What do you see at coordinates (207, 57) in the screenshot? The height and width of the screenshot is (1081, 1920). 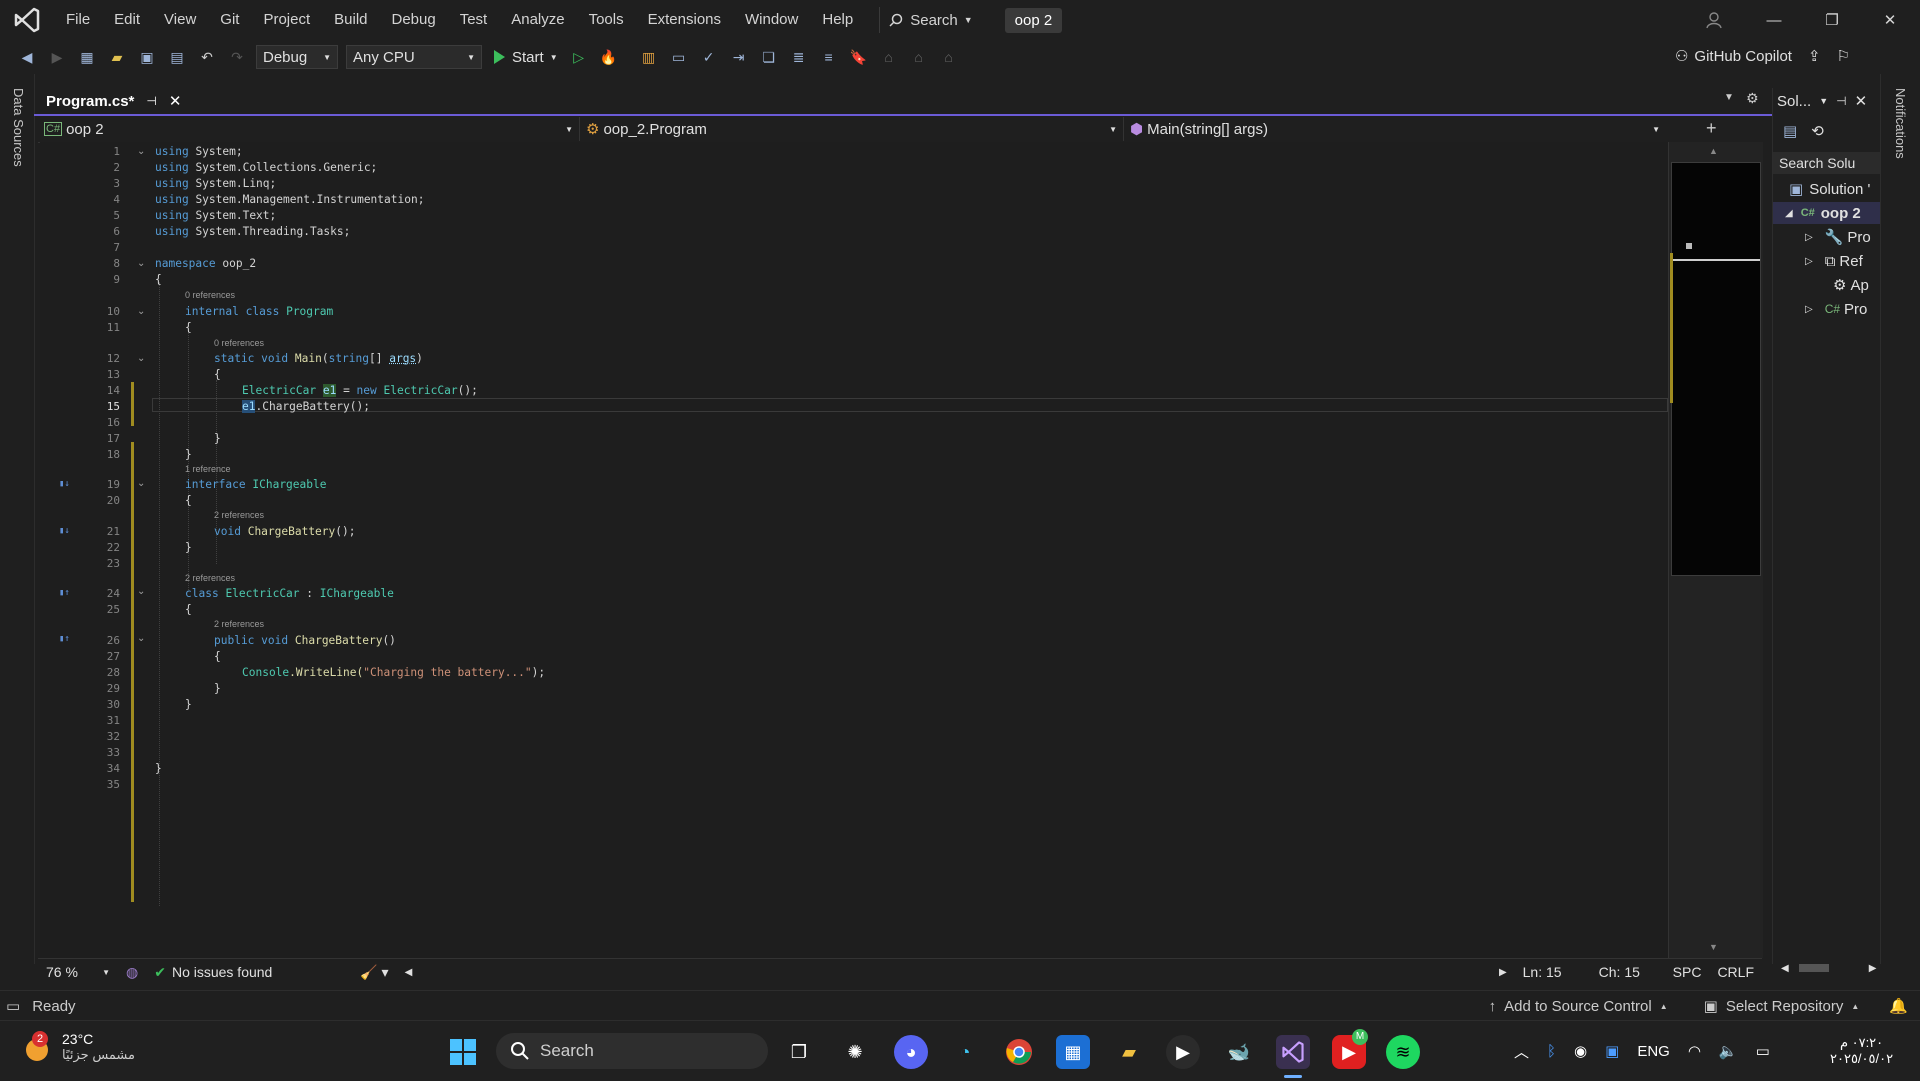 I see `undo-icon: ↶` at bounding box center [207, 57].